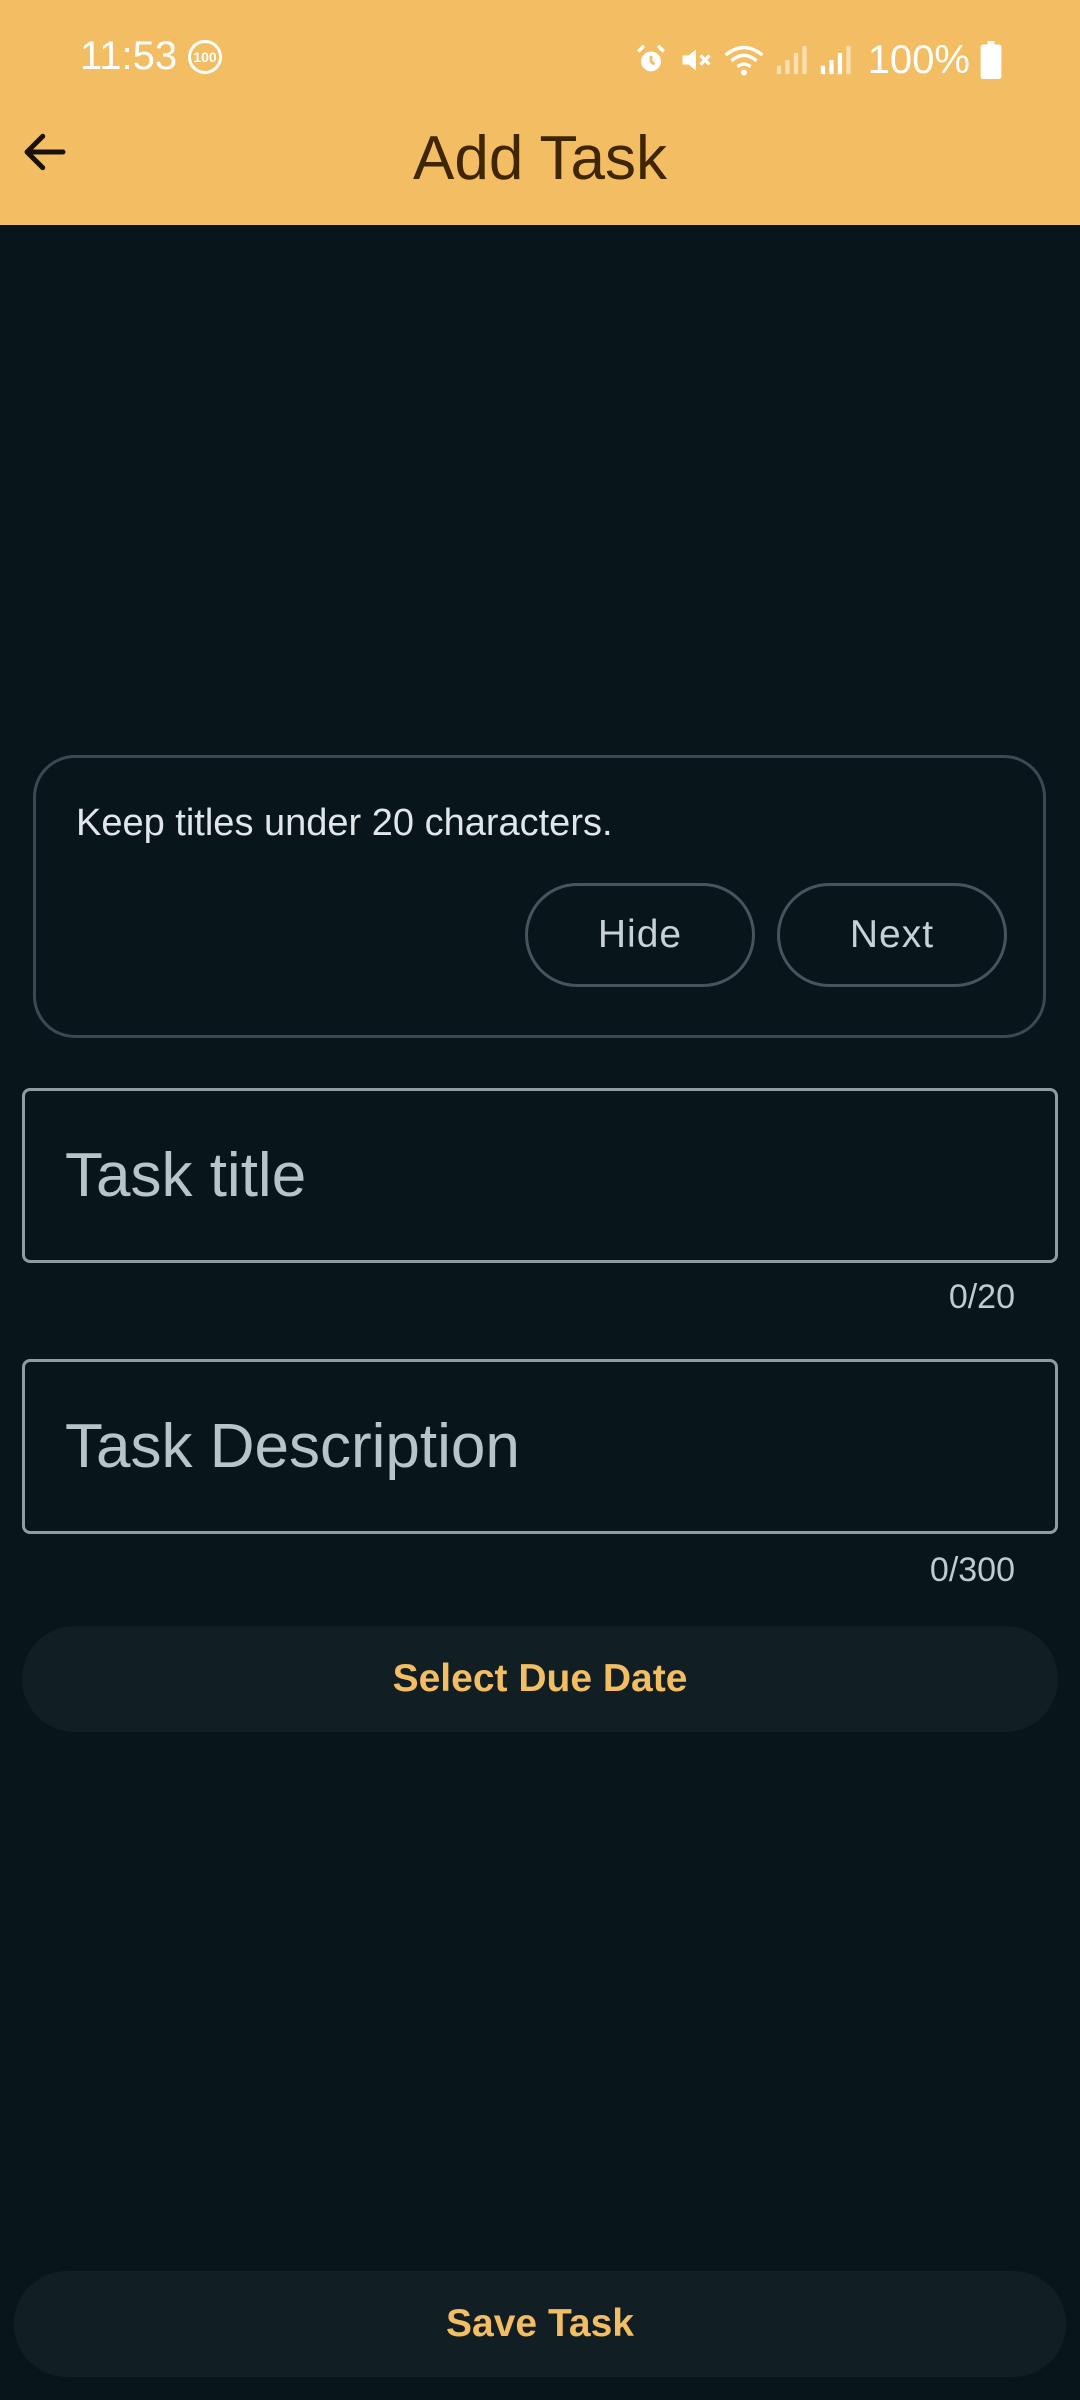 The width and height of the screenshot is (1080, 2400). Describe the element at coordinates (292, 1446) in the screenshot. I see `task-description-placeholder: Task Description` at that location.